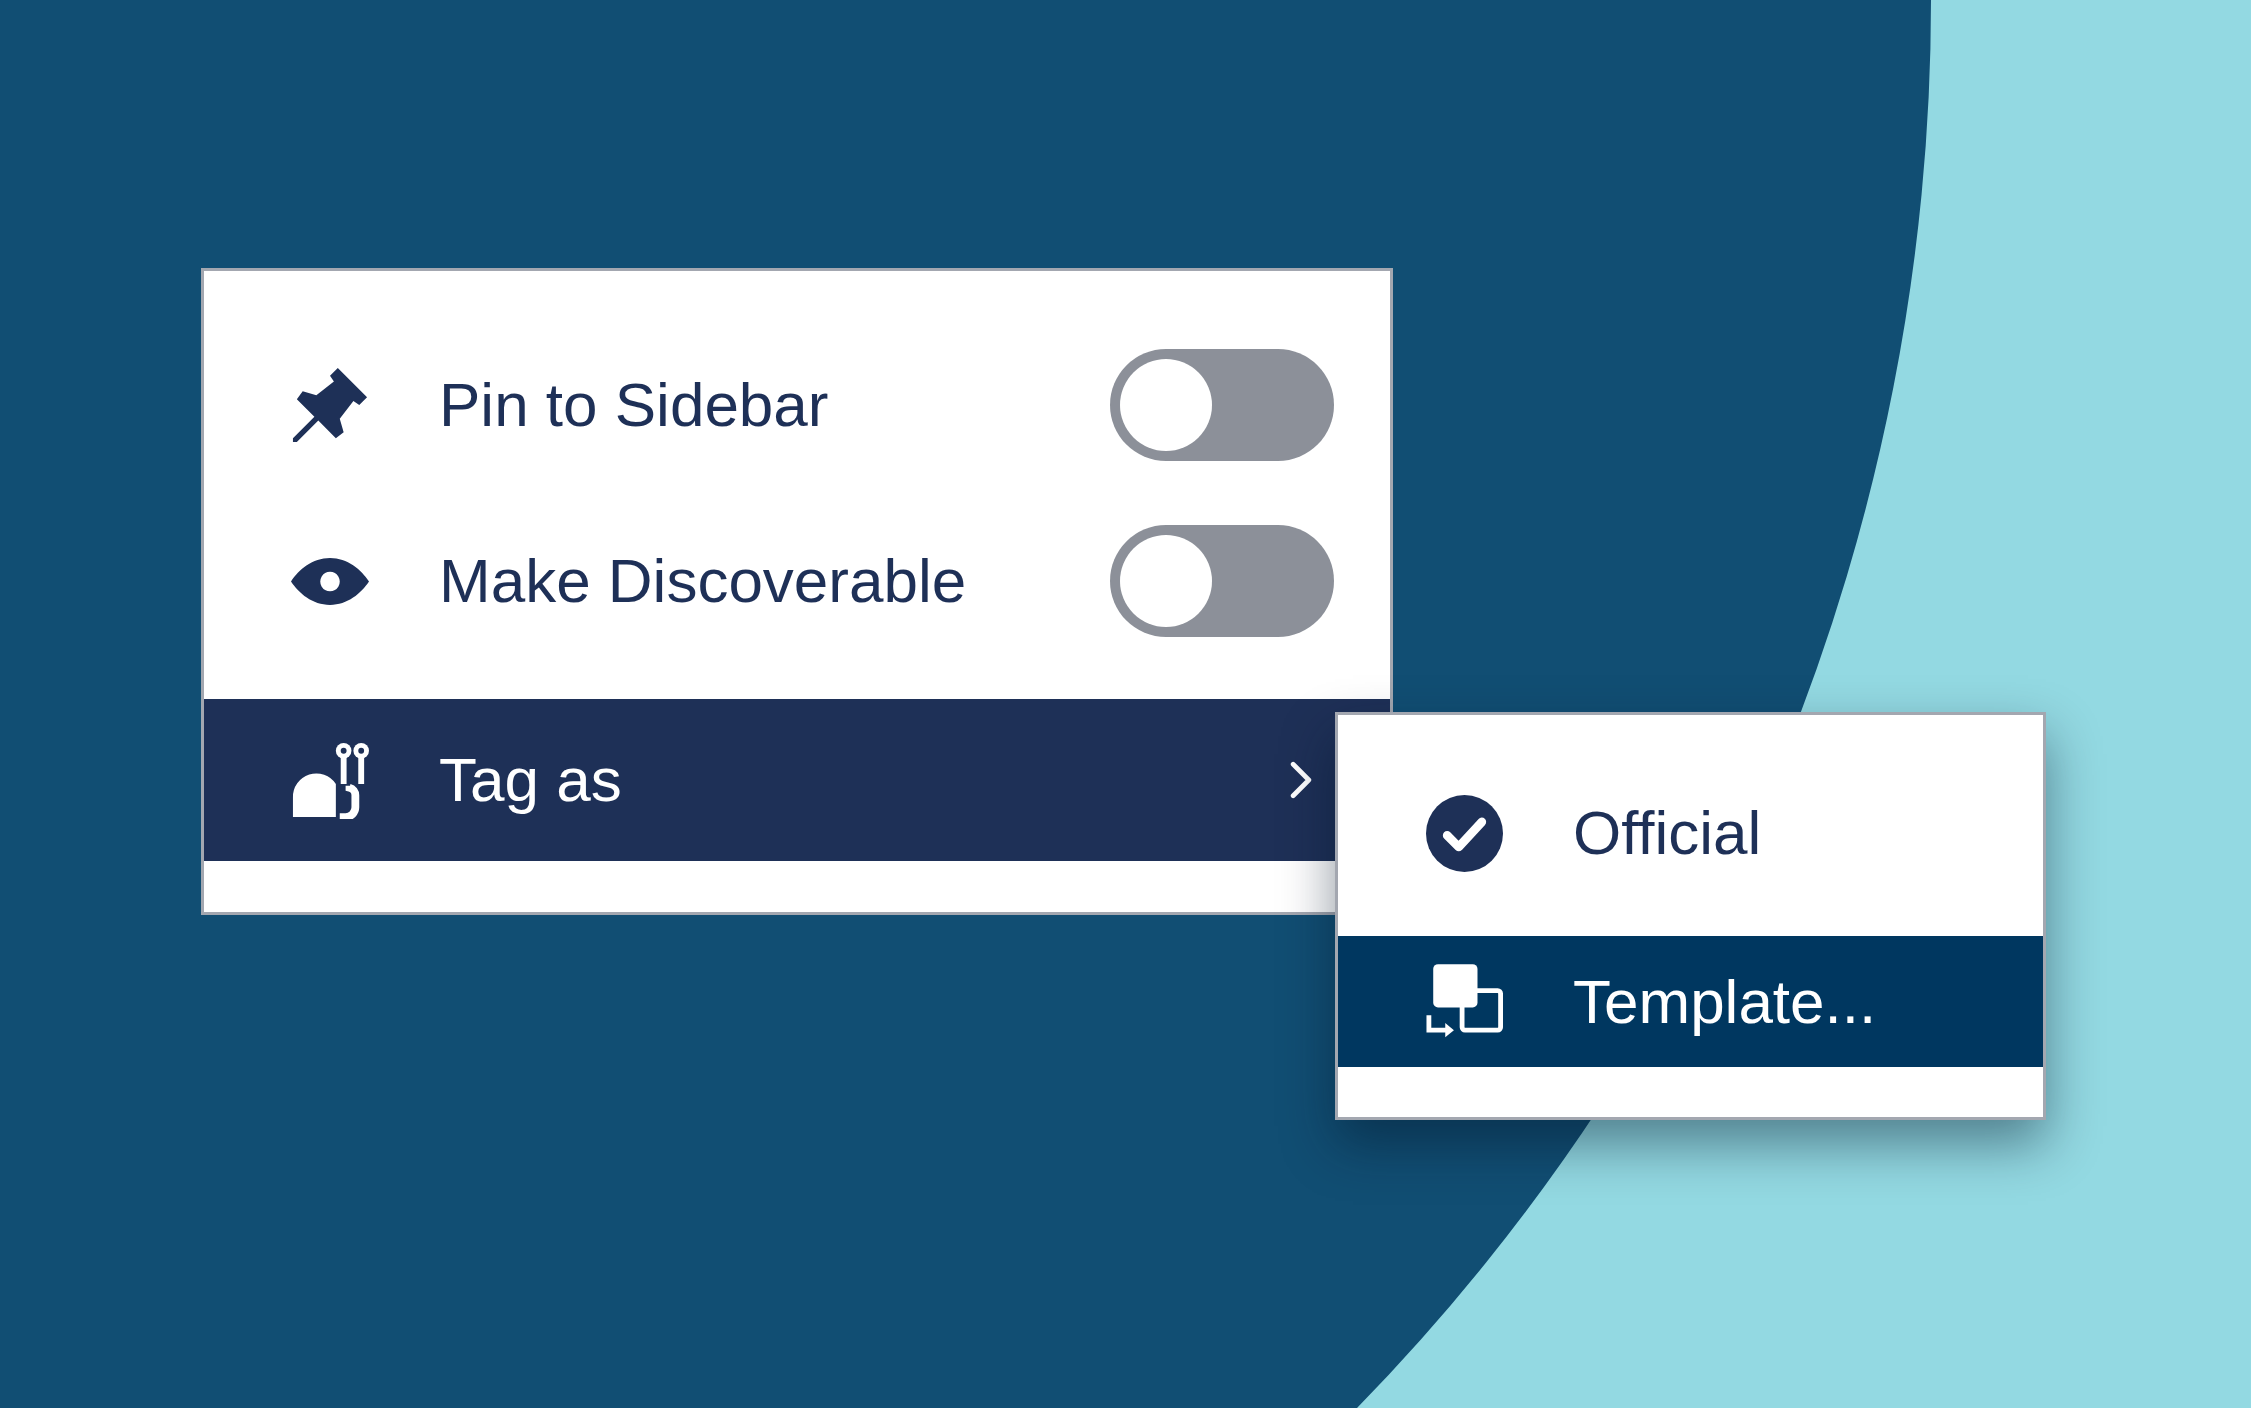  What do you see at coordinates (797, 780) in the screenshot?
I see `menu-item: Tag as` at bounding box center [797, 780].